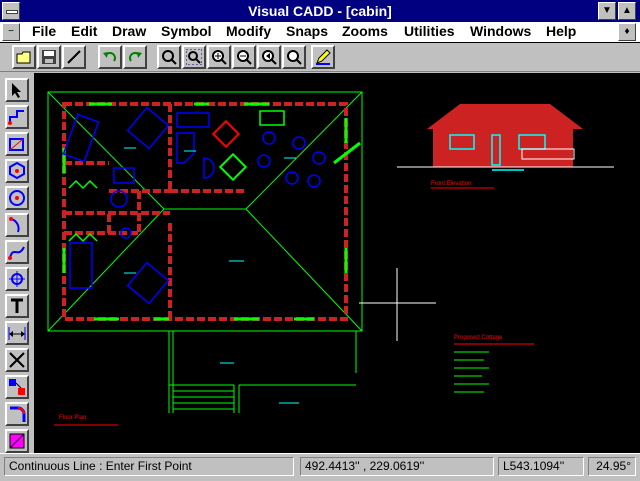 The height and width of the screenshot is (481, 640). Describe the element at coordinates (24, 57) in the screenshot. I see `open-icon` at that location.